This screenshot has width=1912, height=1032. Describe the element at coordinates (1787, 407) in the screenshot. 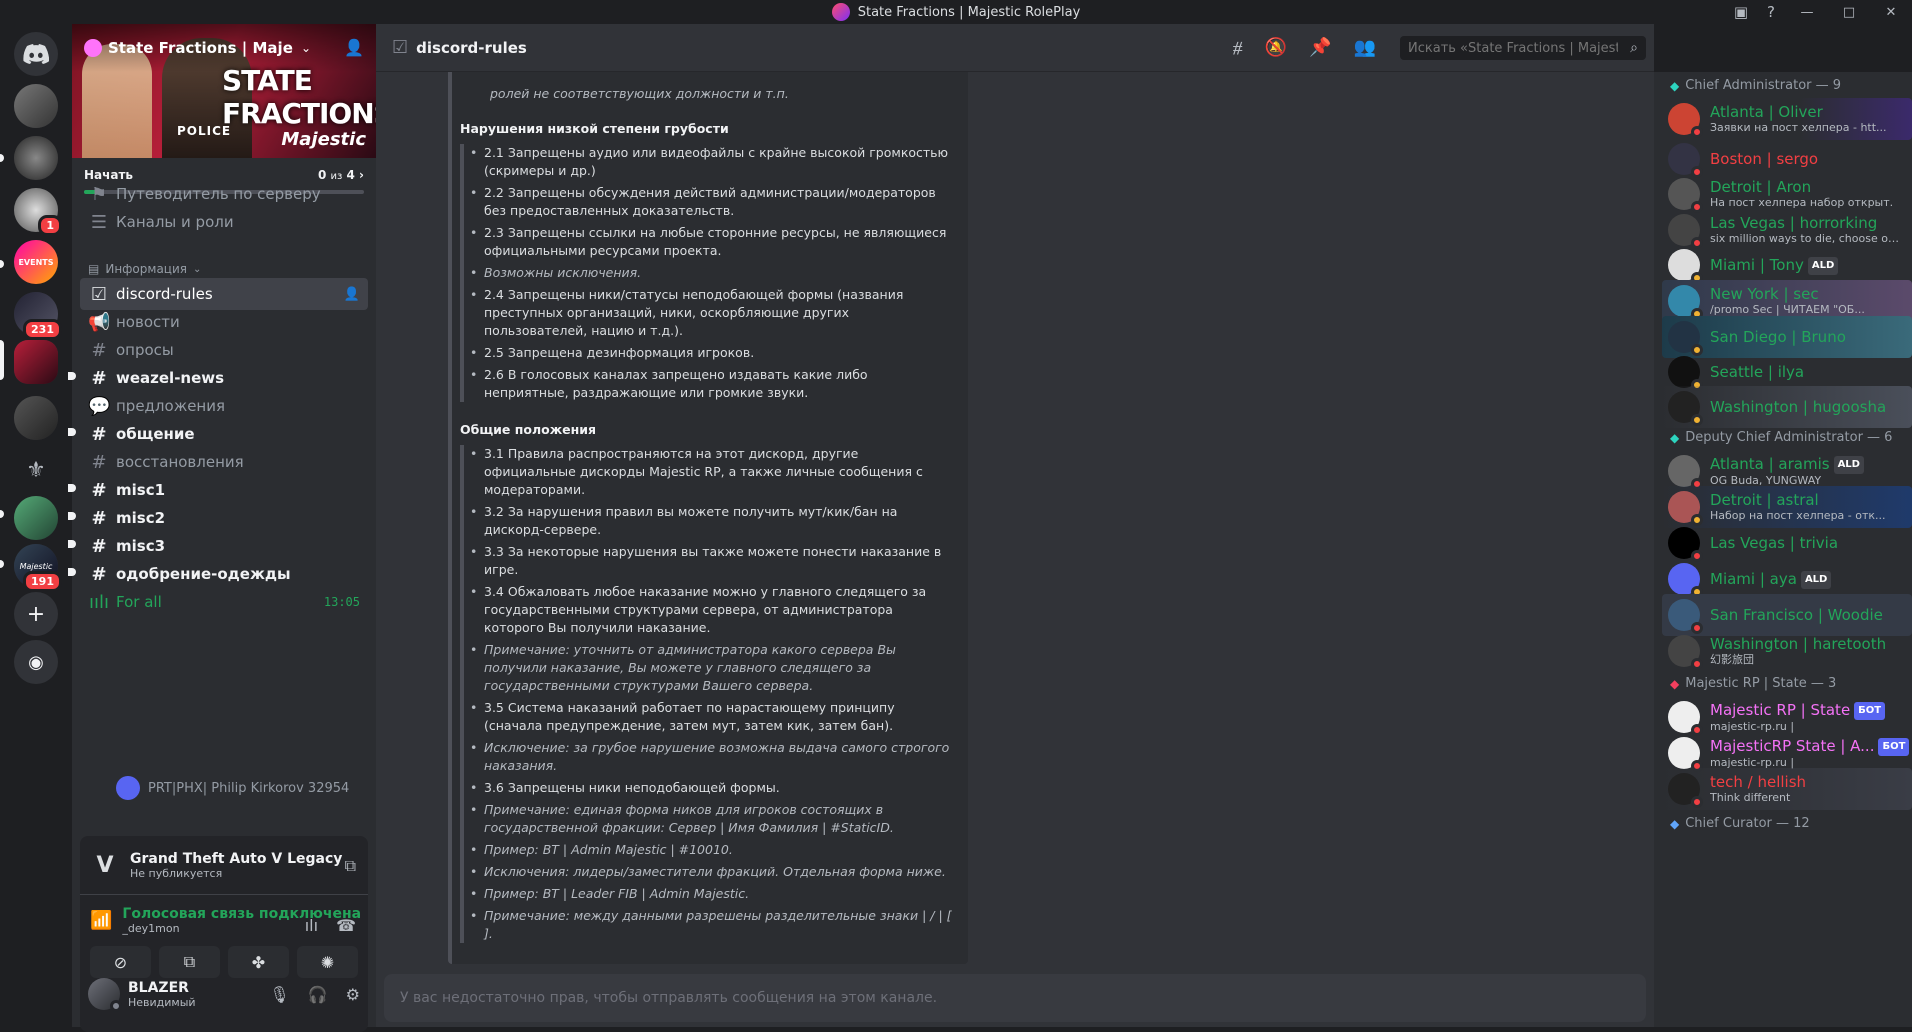

I see `member-item: Washington | hugoosha` at that location.